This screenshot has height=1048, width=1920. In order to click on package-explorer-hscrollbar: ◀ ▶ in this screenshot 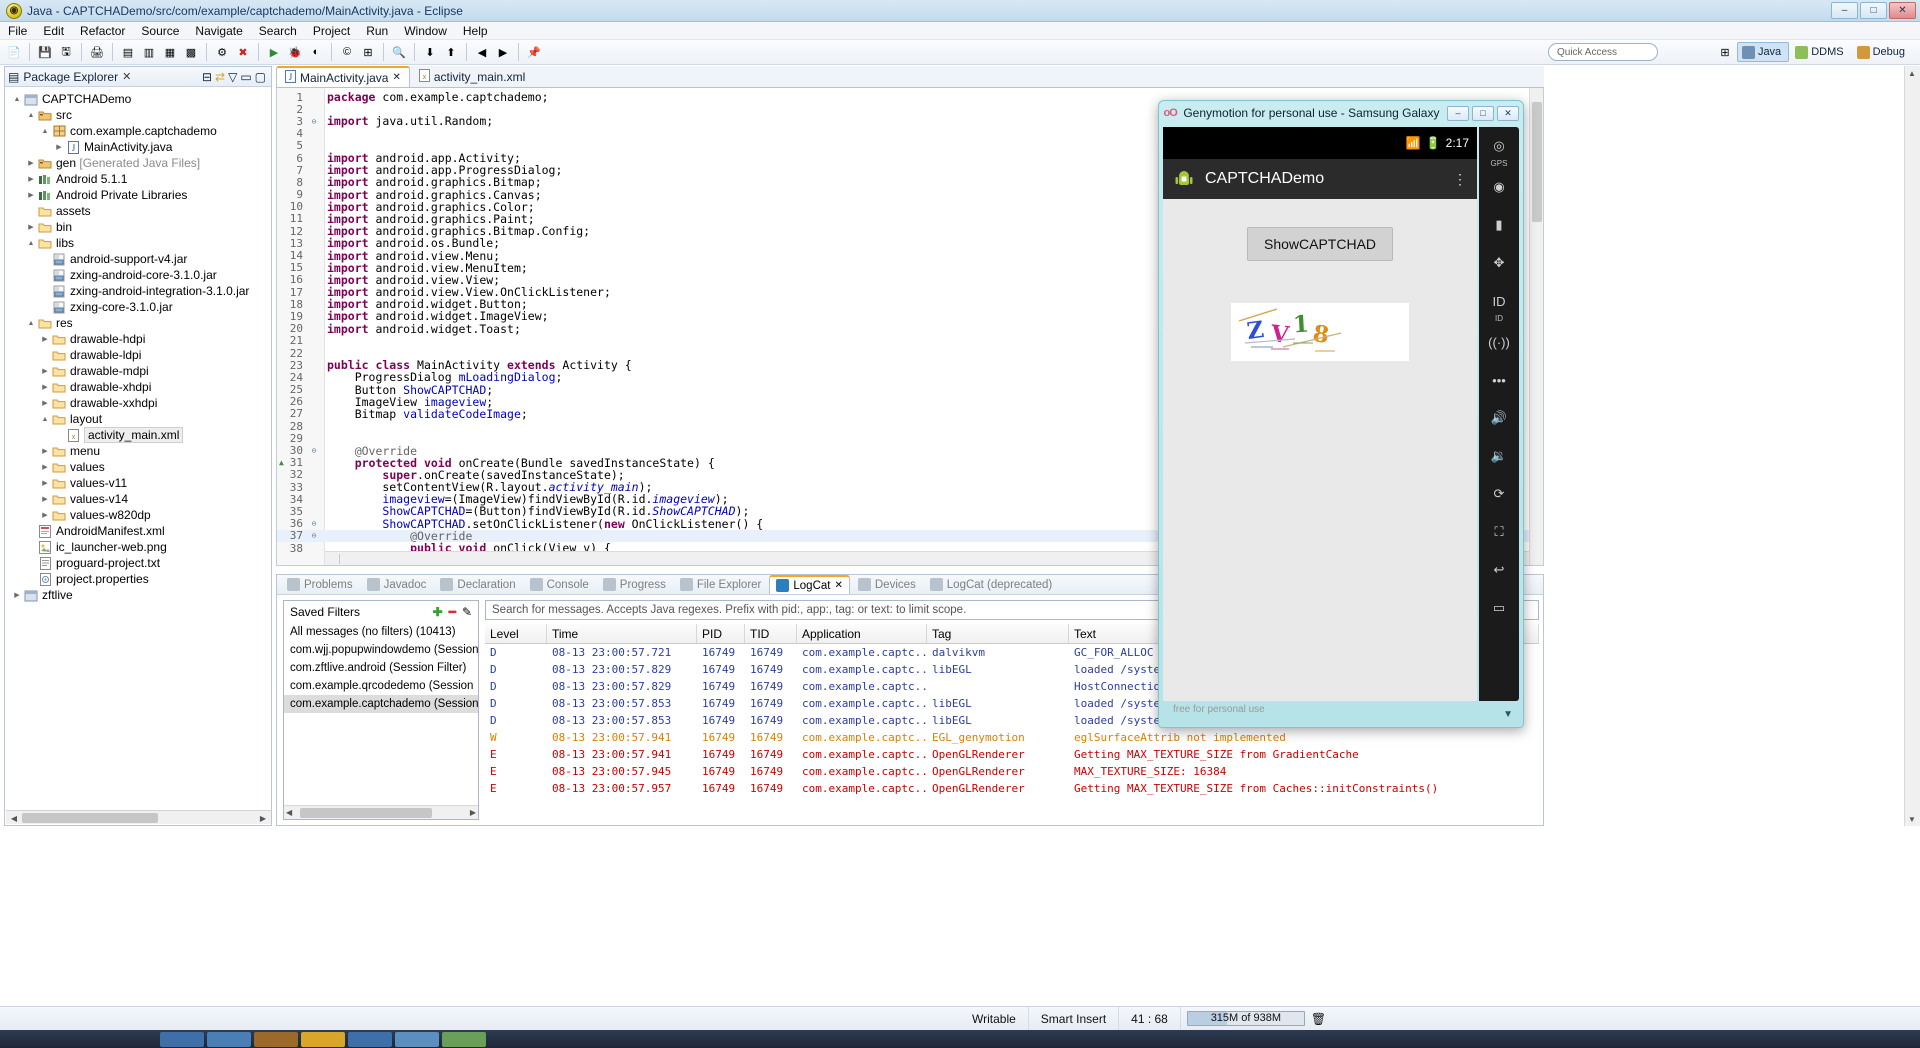, I will do `click(138, 817)`.